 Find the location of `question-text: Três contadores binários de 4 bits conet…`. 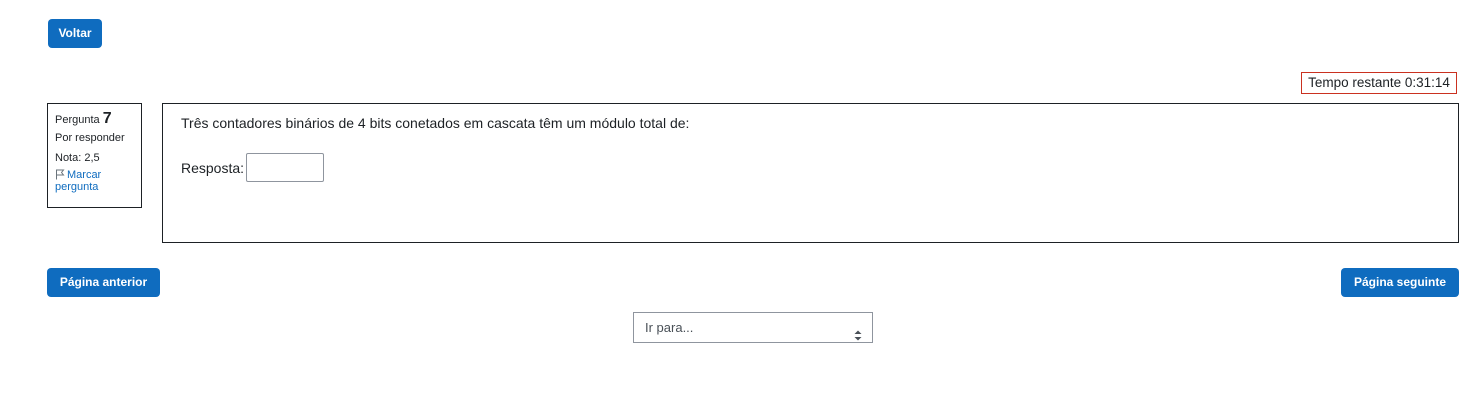

question-text: Três contadores binários de 4 bits conet… is located at coordinates (435, 123).